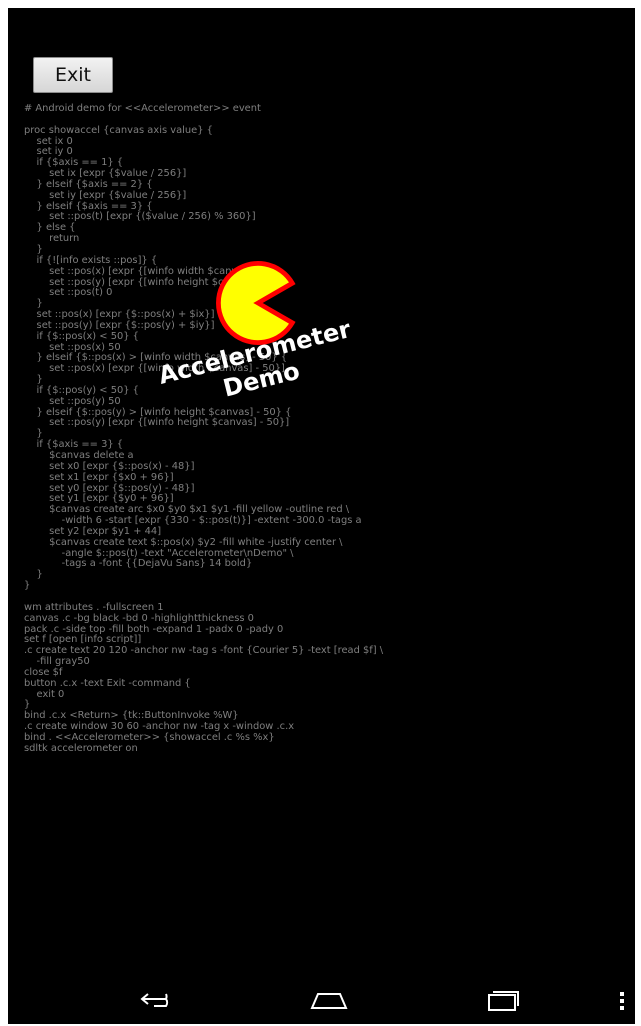 The image size is (641, 1026). Describe the element at coordinates (88, 184) in the screenshot. I see `script-line: } elseif {$axis == 2} {` at that location.